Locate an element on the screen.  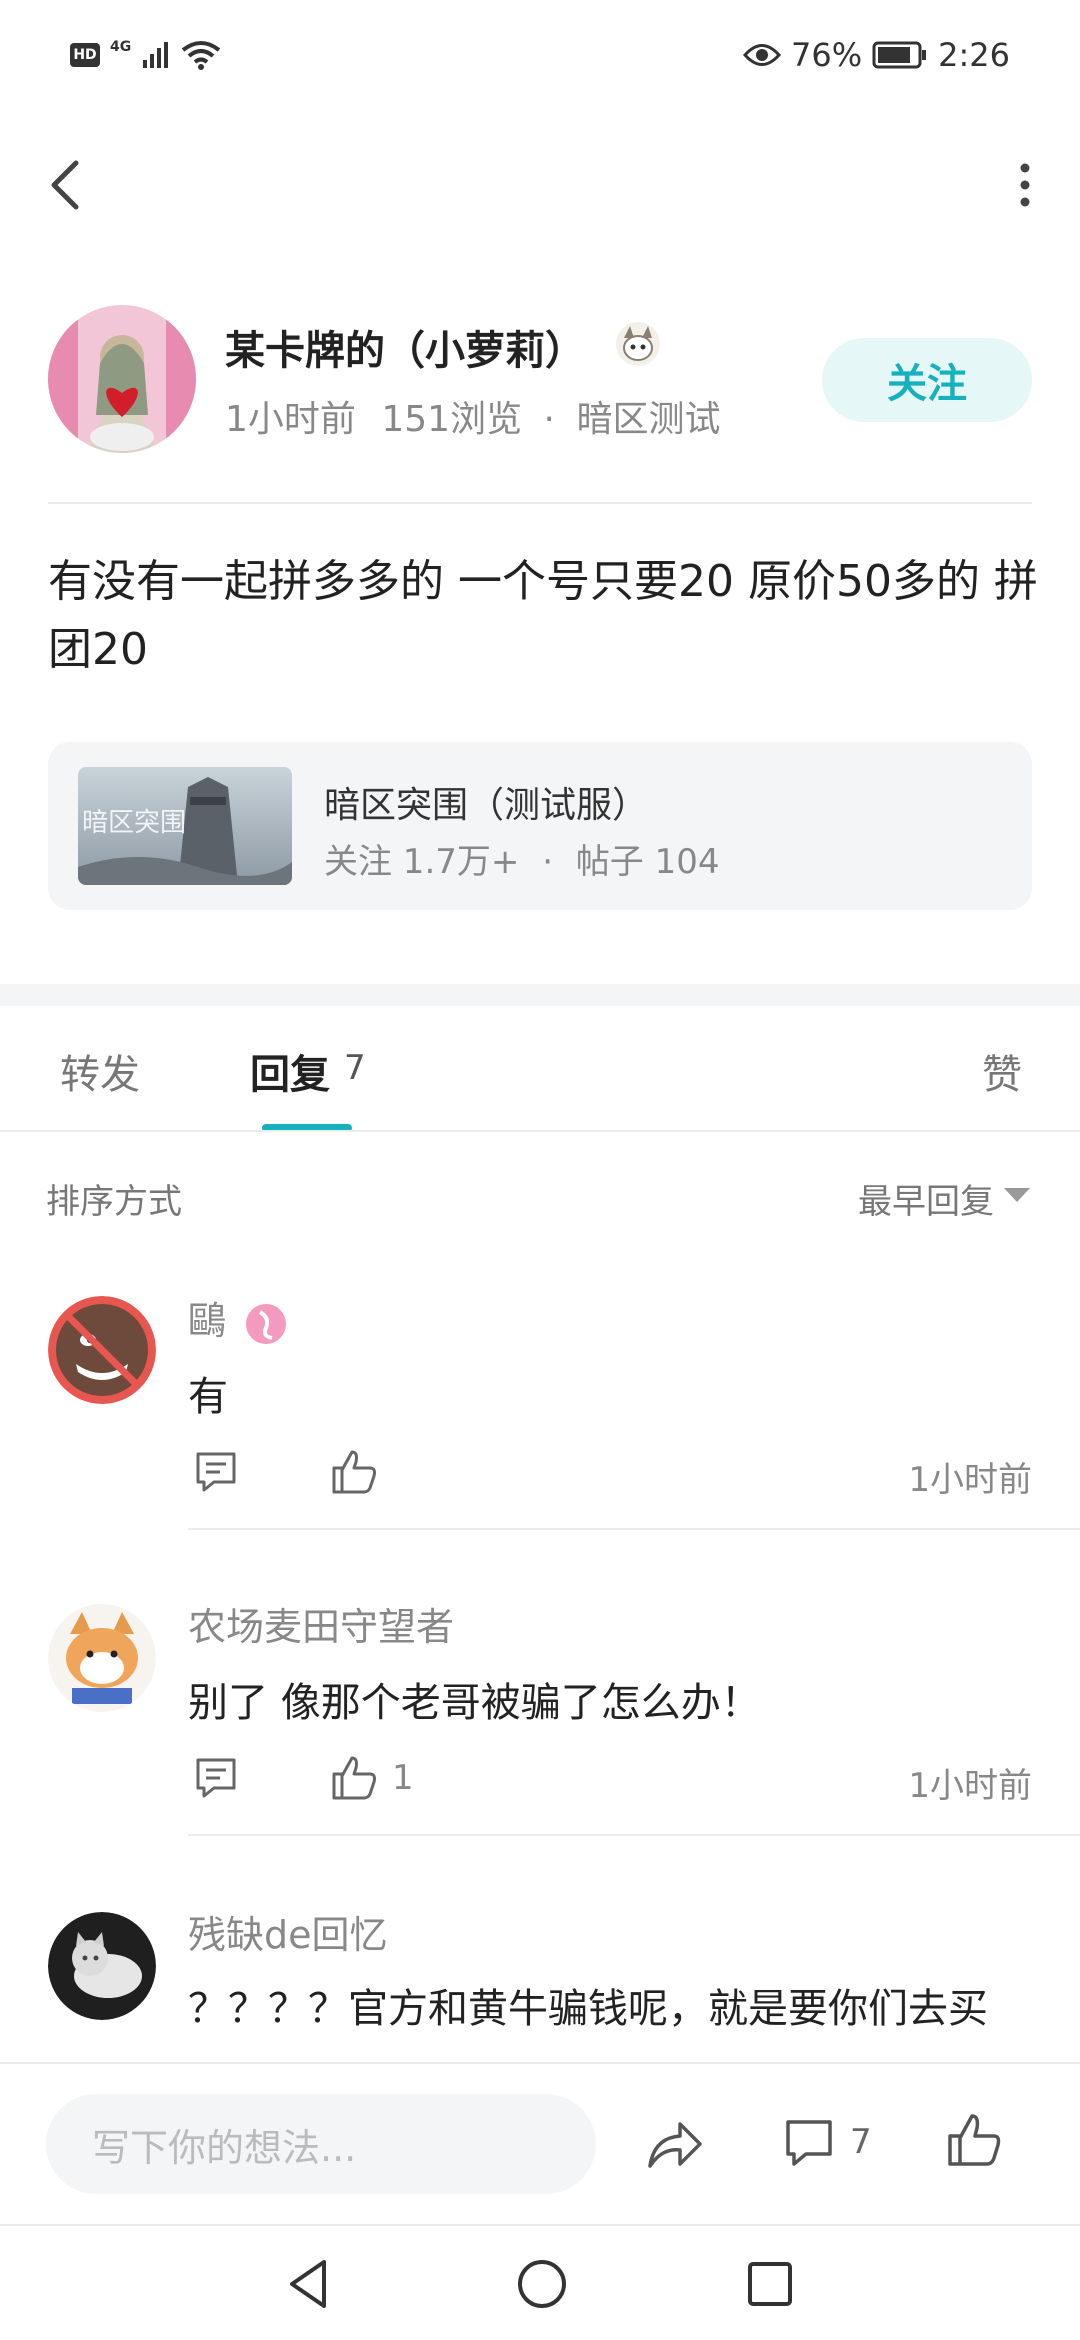
comment-username: 农场麦田守望者 is located at coordinates (321, 1623).